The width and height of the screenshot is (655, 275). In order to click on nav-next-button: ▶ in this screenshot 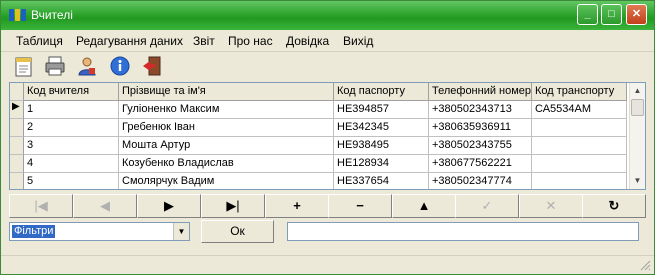, I will do `click(169, 206)`.